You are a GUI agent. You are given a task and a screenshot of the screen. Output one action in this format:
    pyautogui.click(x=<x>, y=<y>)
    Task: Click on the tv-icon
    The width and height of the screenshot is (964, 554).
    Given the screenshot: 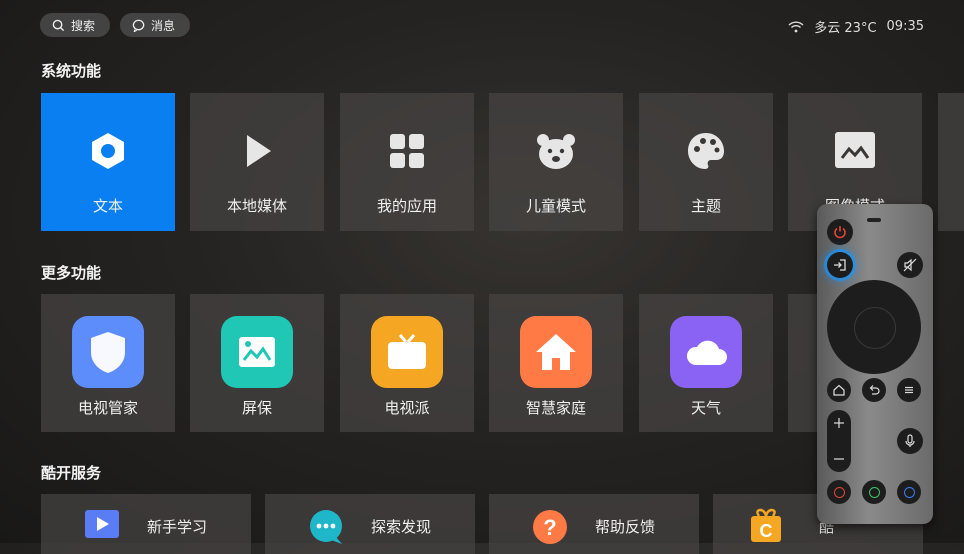 What is the action you would take?
    pyautogui.click(x=407, y=352)
    